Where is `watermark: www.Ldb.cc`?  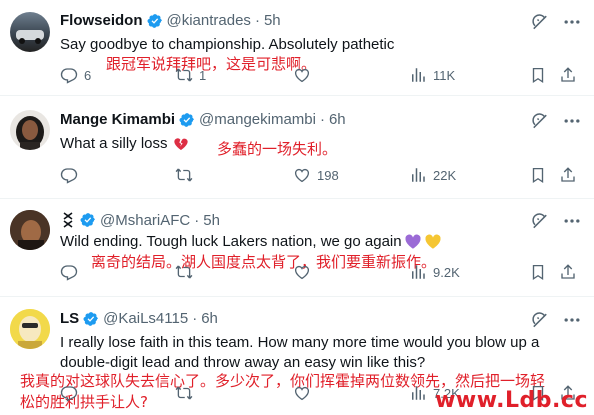 watermark: www.Ldb.cc is located at coordinates (511, 400).